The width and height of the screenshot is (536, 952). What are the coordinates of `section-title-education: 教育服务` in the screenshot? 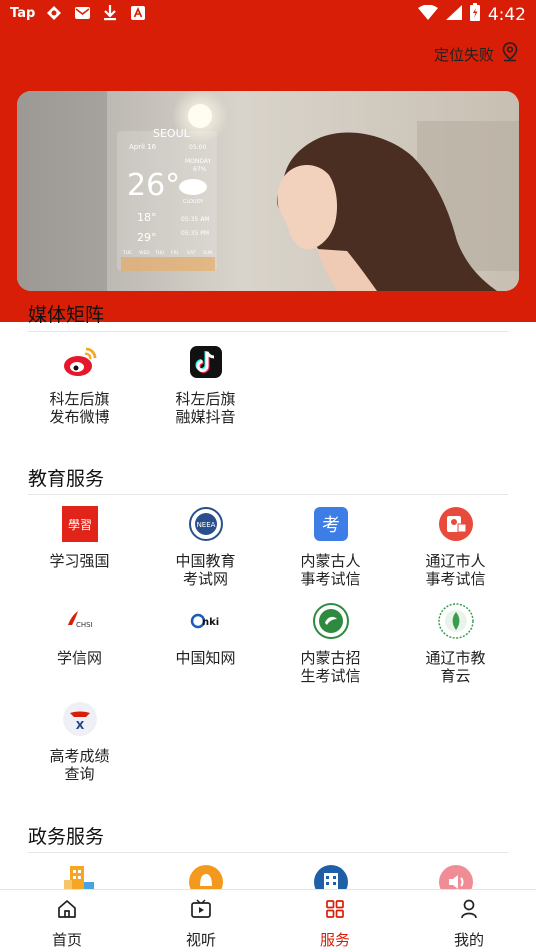 It's located at (66, 479).